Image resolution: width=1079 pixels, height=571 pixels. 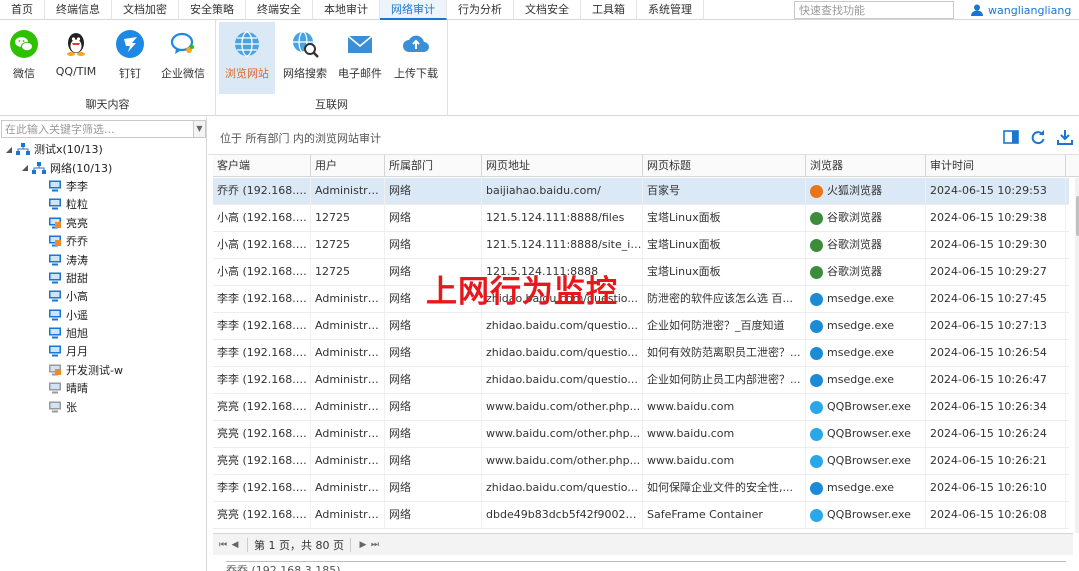 I want to click on column-header-4: 网页标题, so click(x=724, y=166).